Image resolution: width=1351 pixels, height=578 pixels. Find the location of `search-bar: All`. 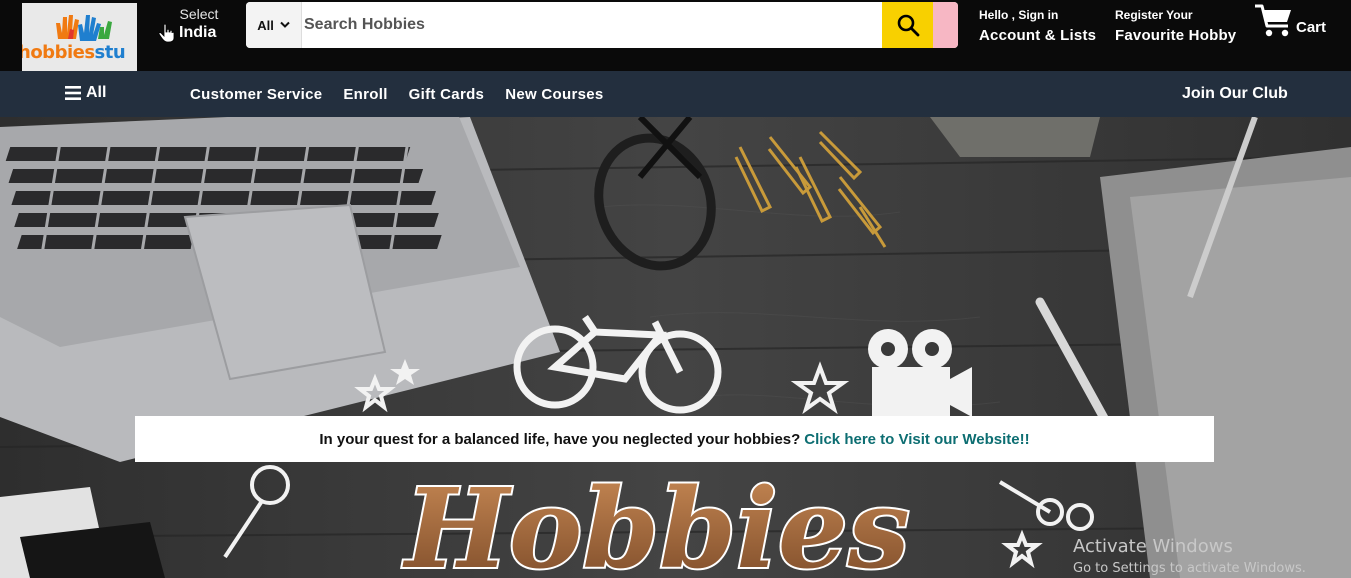

search-bar: All is located at coordinates (602, 25).